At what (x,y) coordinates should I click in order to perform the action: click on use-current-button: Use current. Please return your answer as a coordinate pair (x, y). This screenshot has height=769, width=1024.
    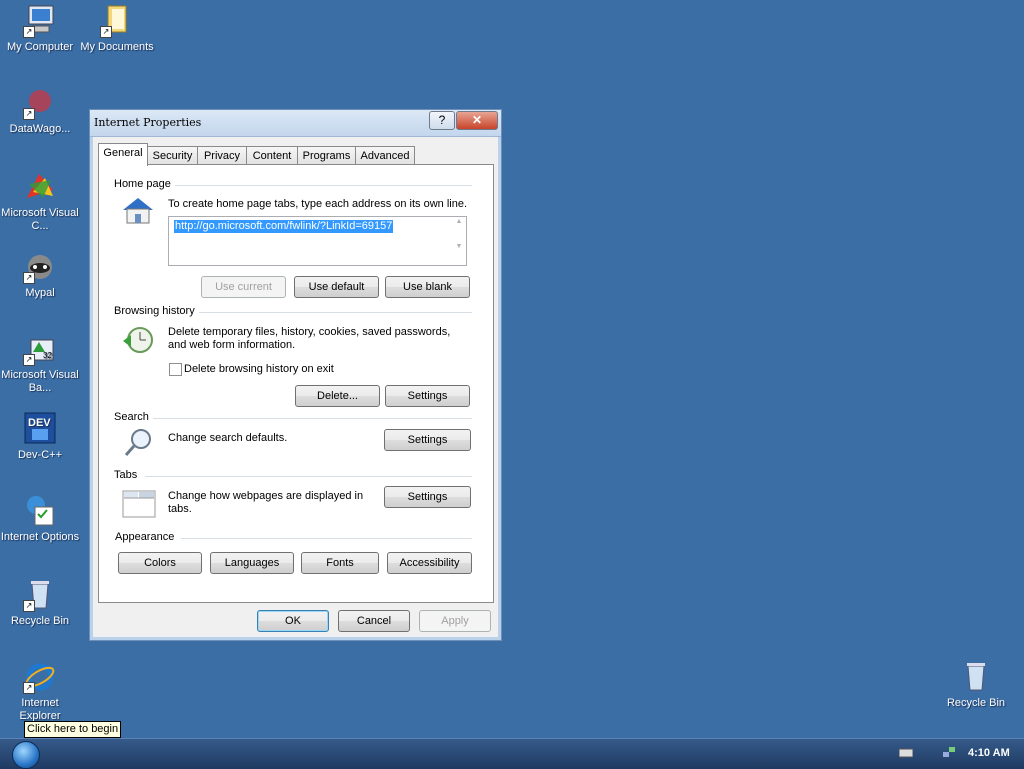
    Looking at the image, I should click on (243, 287).